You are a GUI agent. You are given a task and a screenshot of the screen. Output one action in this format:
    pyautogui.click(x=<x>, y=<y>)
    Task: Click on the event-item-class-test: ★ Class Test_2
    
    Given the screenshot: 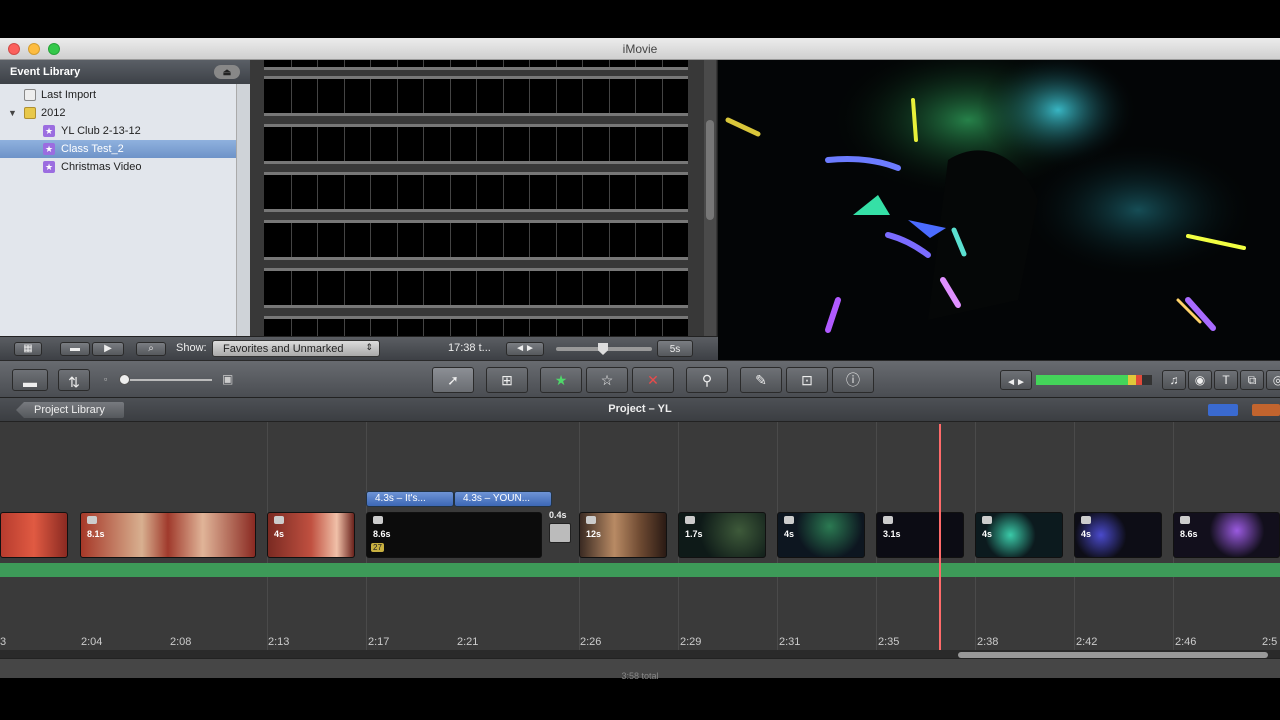 What is the action you would take?
    pyautogui.click(x=118, y=149)
    